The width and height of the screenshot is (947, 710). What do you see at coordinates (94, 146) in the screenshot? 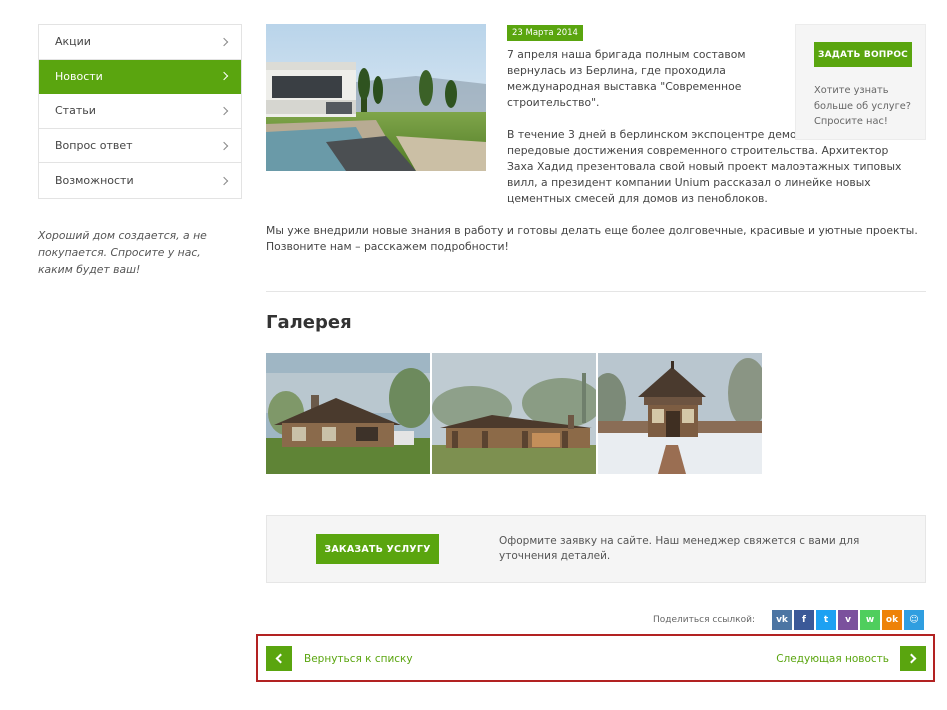
I see `sidebar-item-label: Вопрос ответ` at bounding box center [94, 146].